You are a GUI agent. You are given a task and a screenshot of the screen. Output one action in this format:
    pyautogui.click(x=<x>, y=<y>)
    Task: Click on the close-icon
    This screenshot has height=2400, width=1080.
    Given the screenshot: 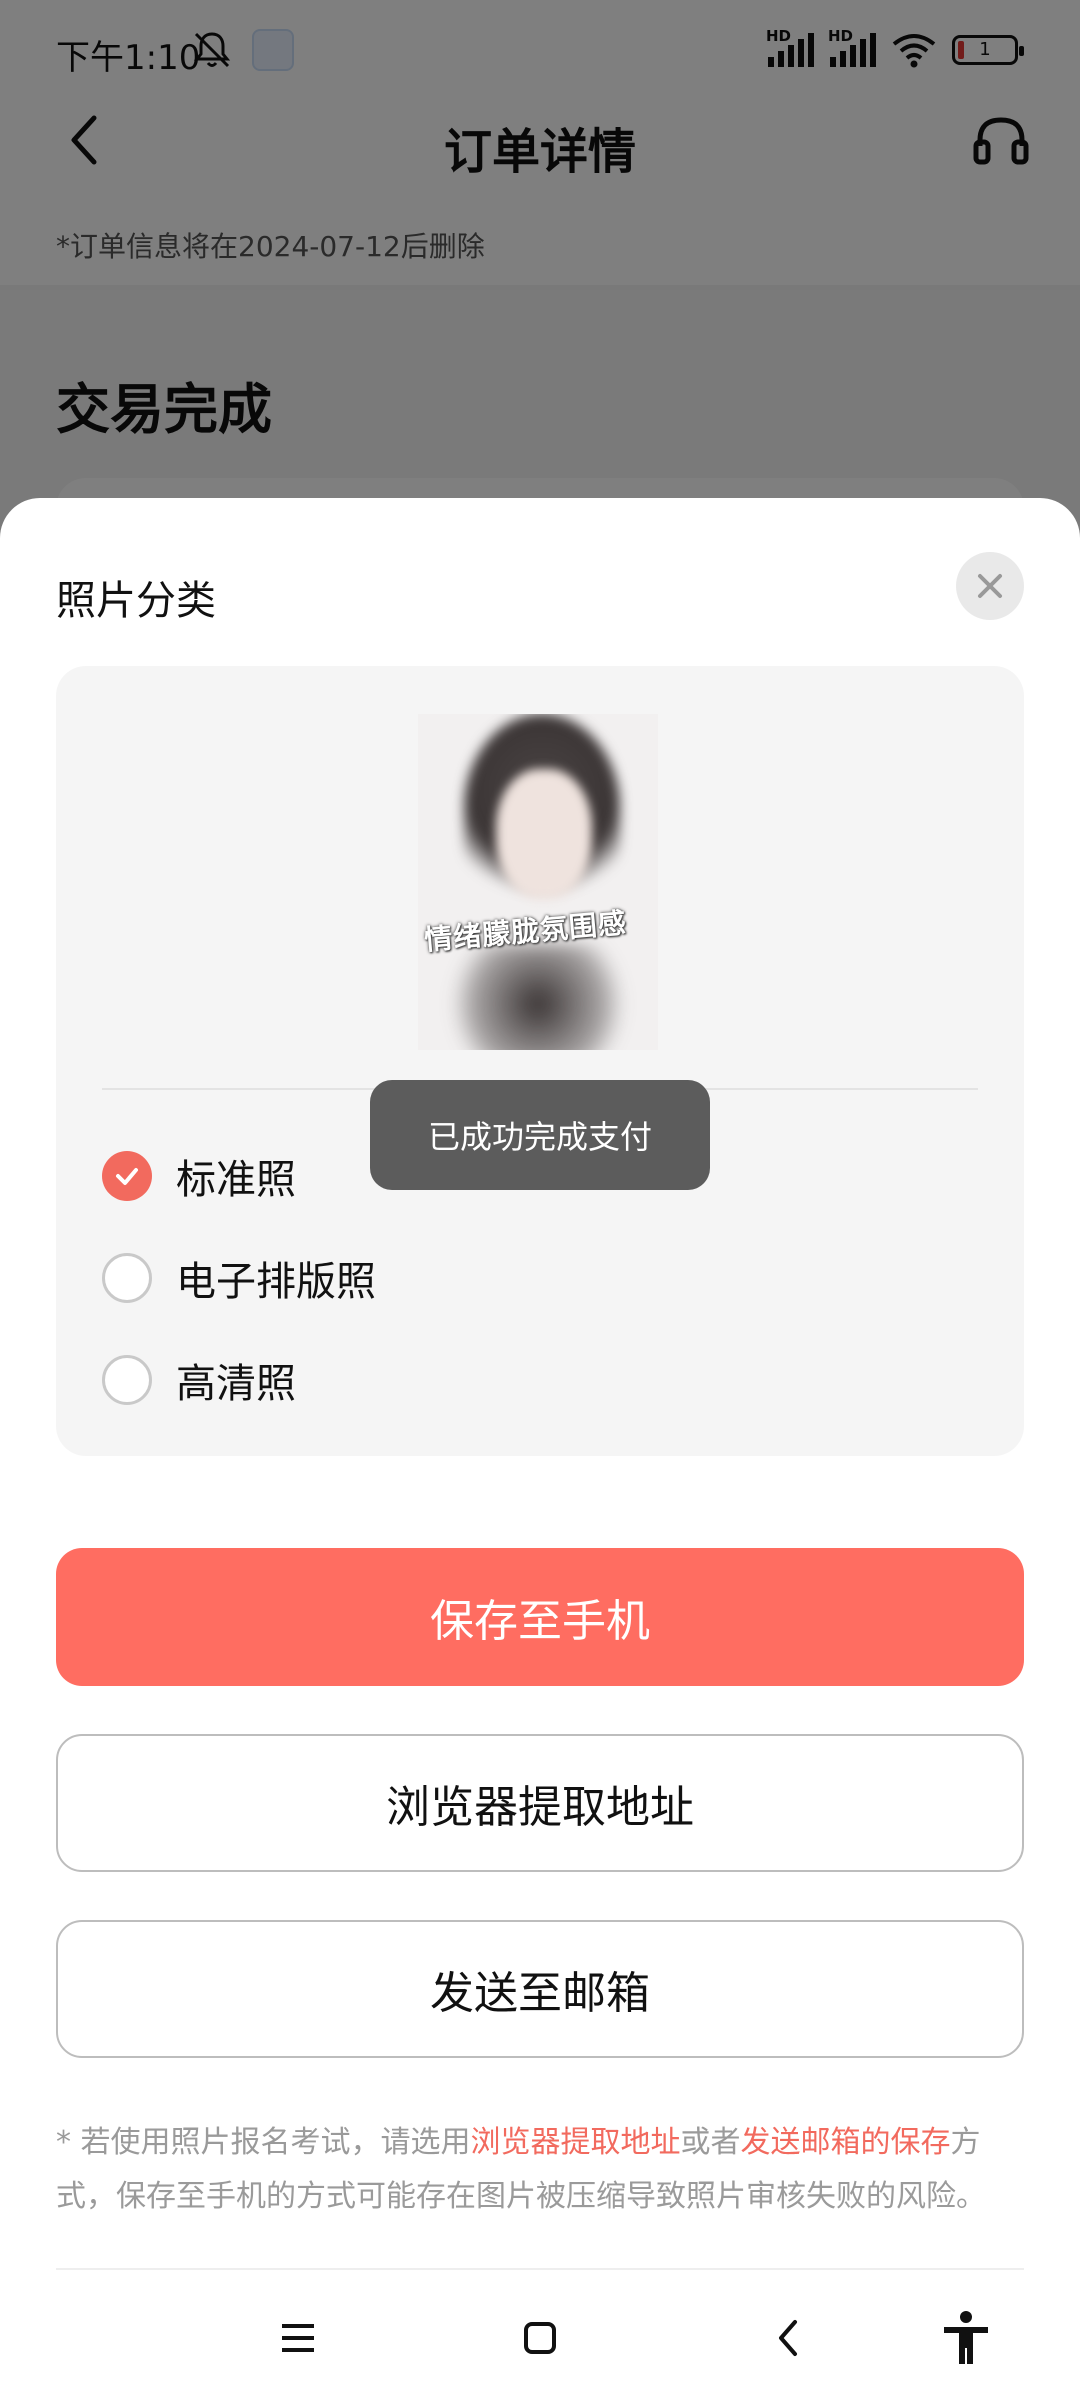 What is the action you would take?
    pyautogui.click(x=990, y=586)
    